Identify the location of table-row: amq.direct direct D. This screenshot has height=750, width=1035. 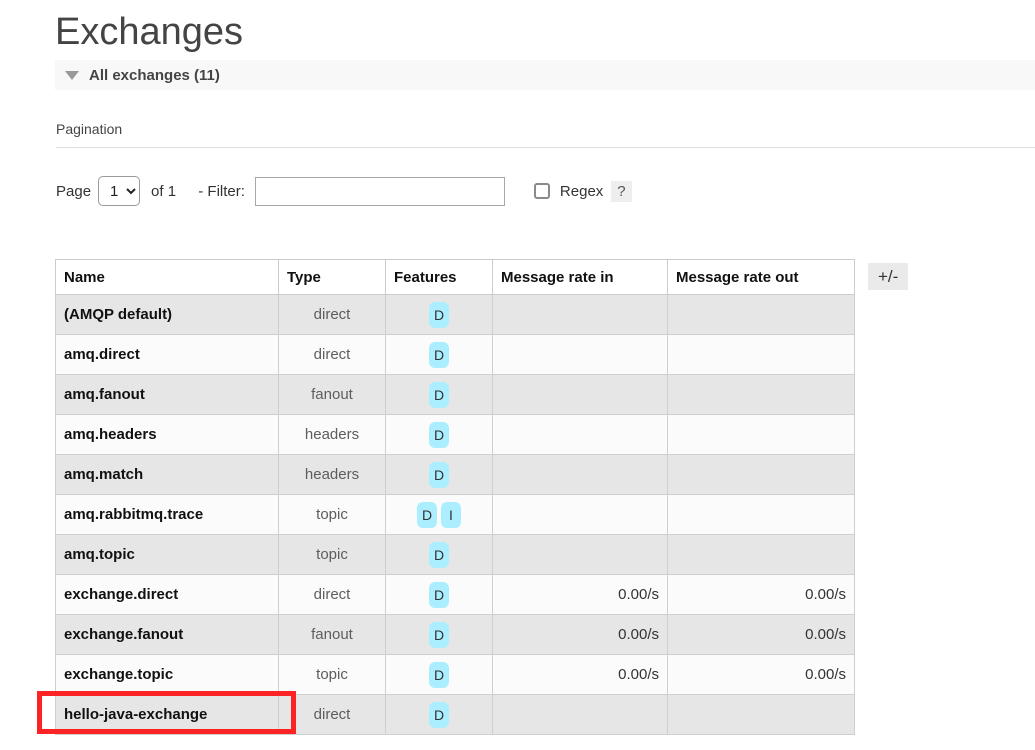
(455, 354).